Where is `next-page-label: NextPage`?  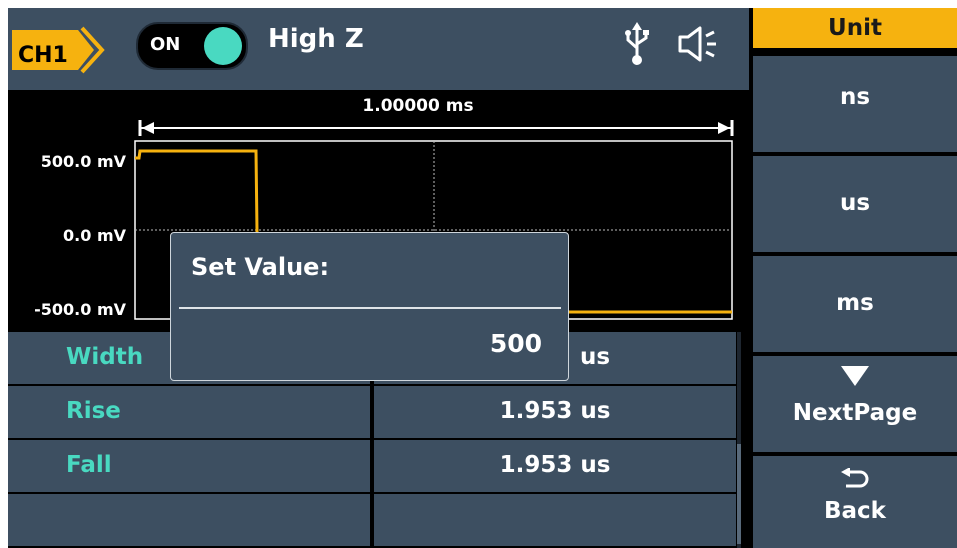 next-page-label: NextPage is located at coordinates (855, 413).